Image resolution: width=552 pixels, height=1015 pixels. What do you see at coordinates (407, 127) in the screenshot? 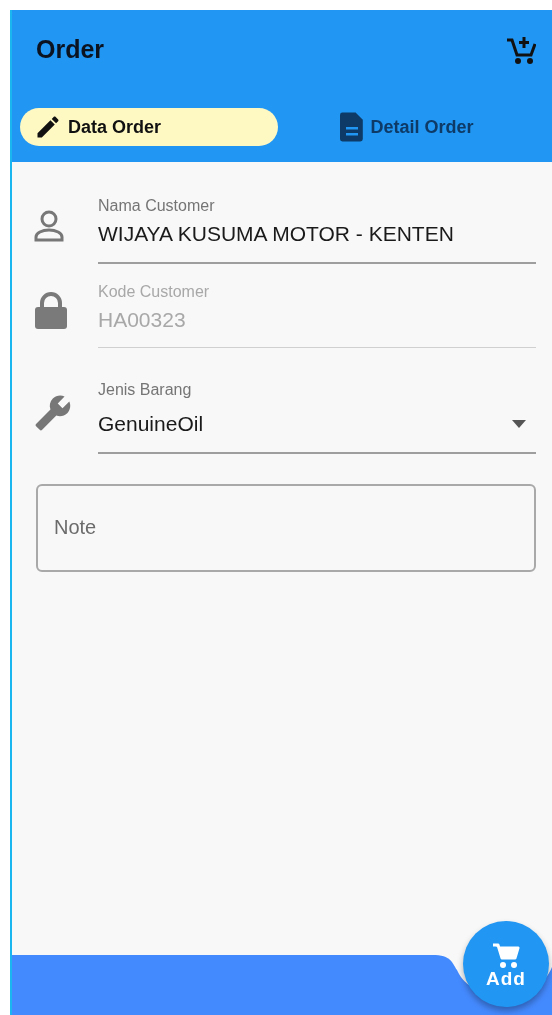
I see `tab: Detail Order` at bounding box center [407, 127].